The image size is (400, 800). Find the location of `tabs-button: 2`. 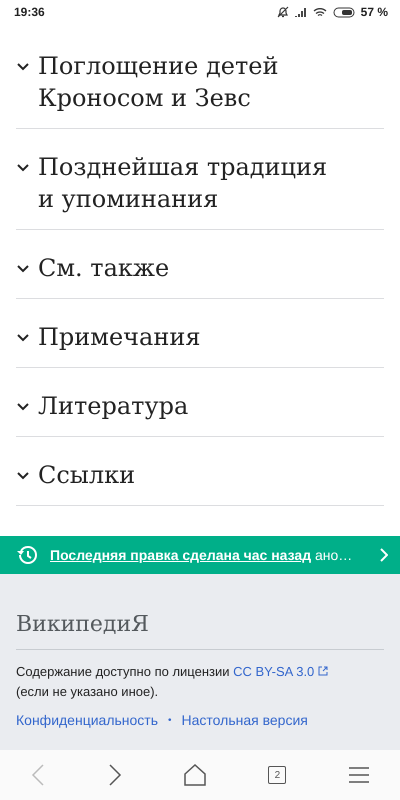

tabs-button: 2 is located at coordinates (277, 775).